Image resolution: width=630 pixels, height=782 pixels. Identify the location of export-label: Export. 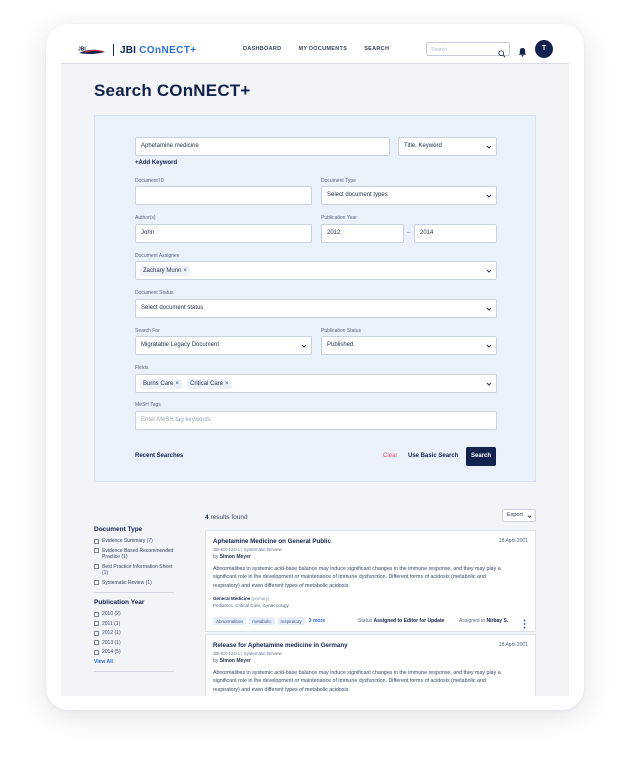
(515, 515).